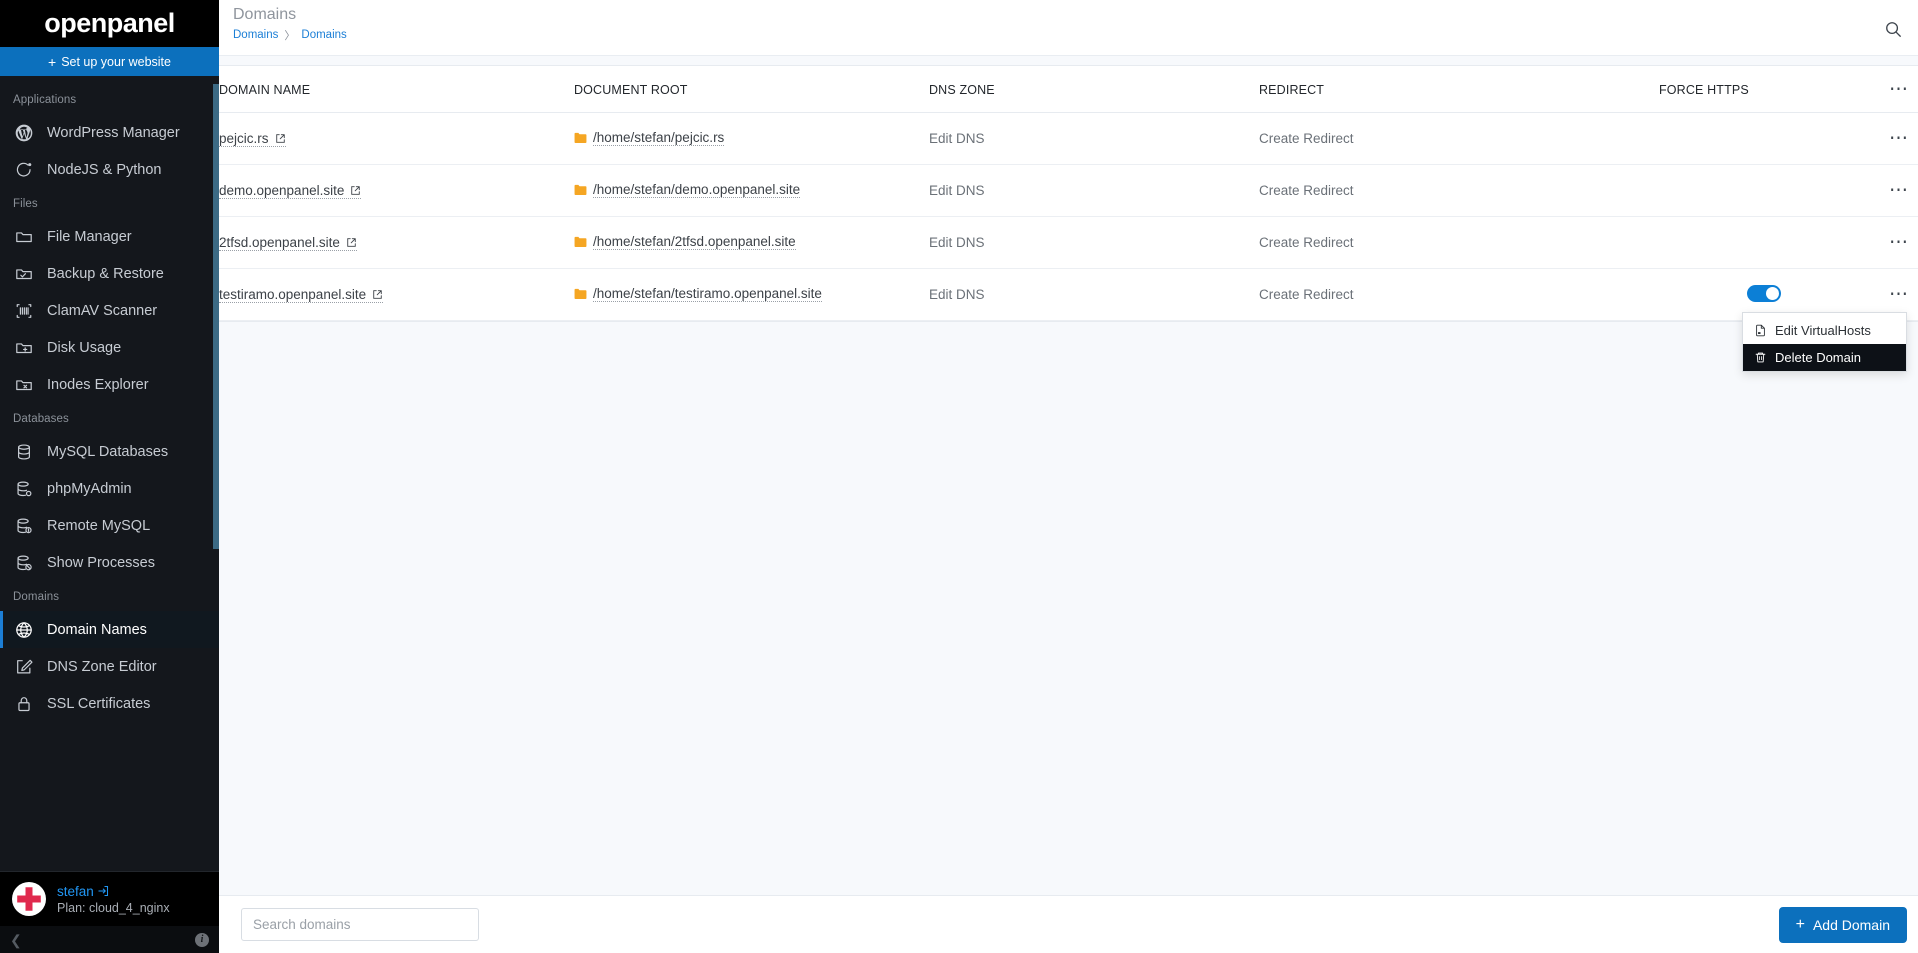 Image resolution: width=1918 pixels, height=953 pixels. I want to click on logout-icon, so click(103, 891).